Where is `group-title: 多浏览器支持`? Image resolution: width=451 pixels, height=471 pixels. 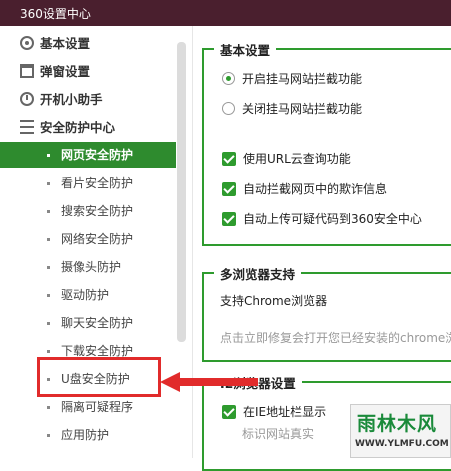 group-title: 多浏览器支持 is located at coordinates (258, 273).